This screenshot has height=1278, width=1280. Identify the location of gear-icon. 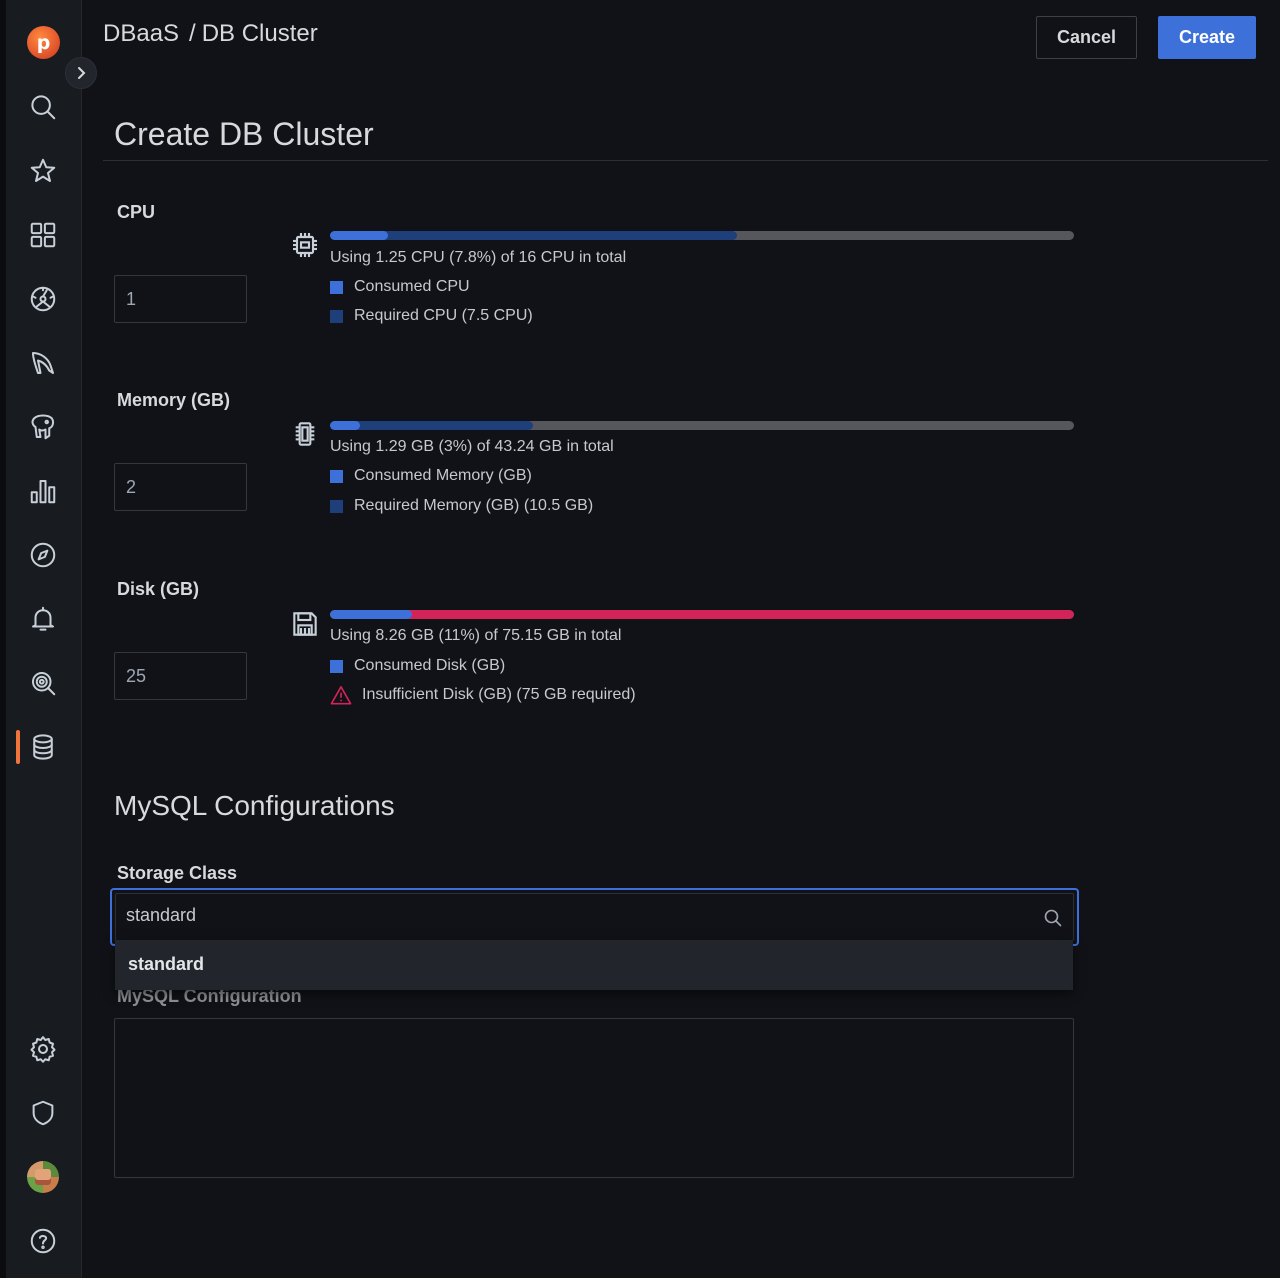
(43, 1049).